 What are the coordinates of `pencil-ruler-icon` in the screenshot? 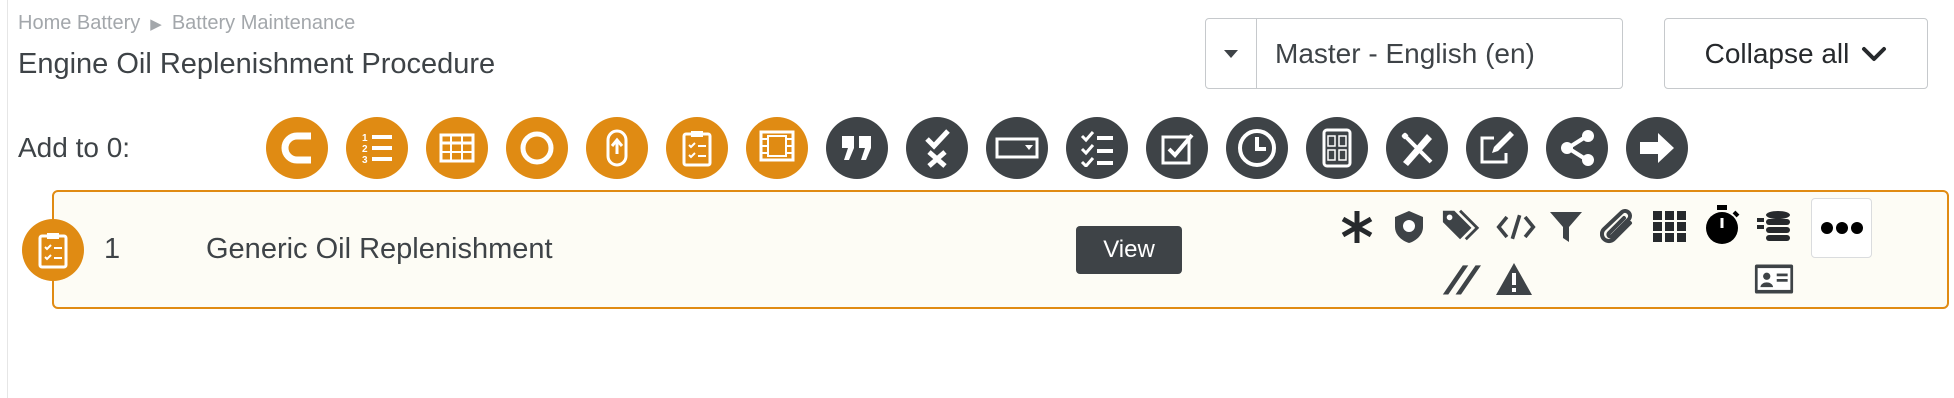 It's located at (1417, 148).